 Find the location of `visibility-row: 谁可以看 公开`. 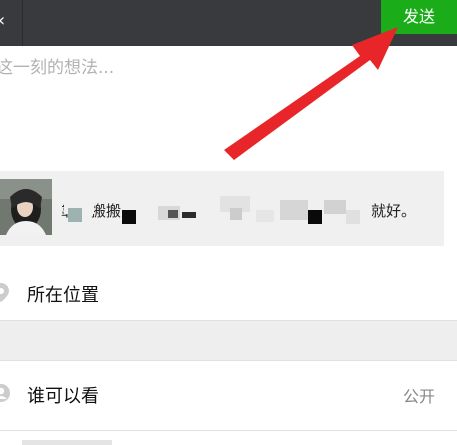

visibility-row: 谁可以看 公开 is located at coordinates (228, 393).